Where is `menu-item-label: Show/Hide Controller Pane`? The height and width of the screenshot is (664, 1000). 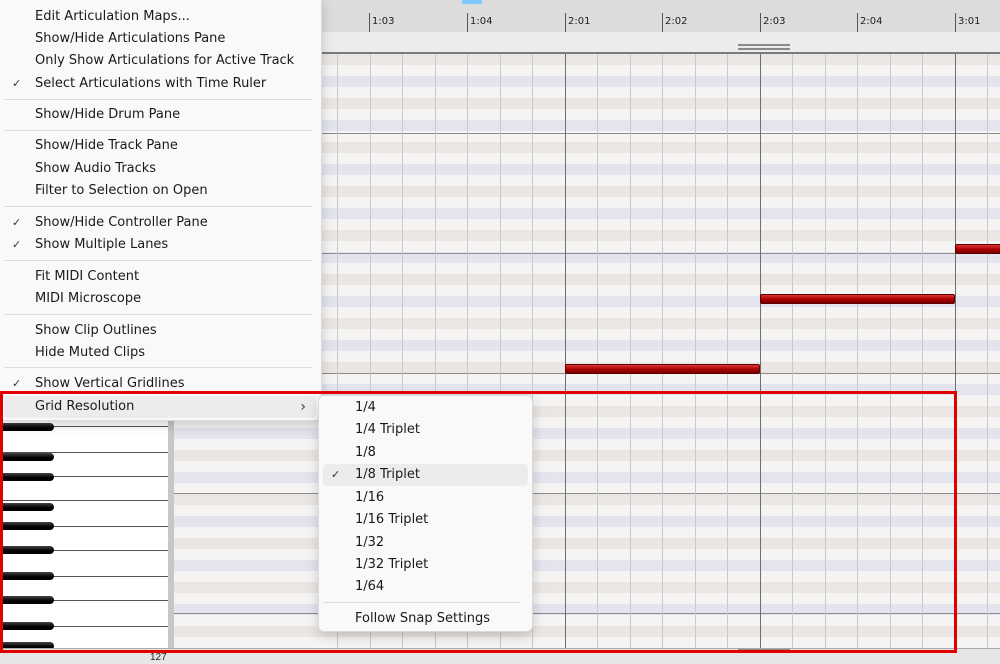
menu-item-label: Show/Hide Controller Pane is located at coordinates (121, 222).